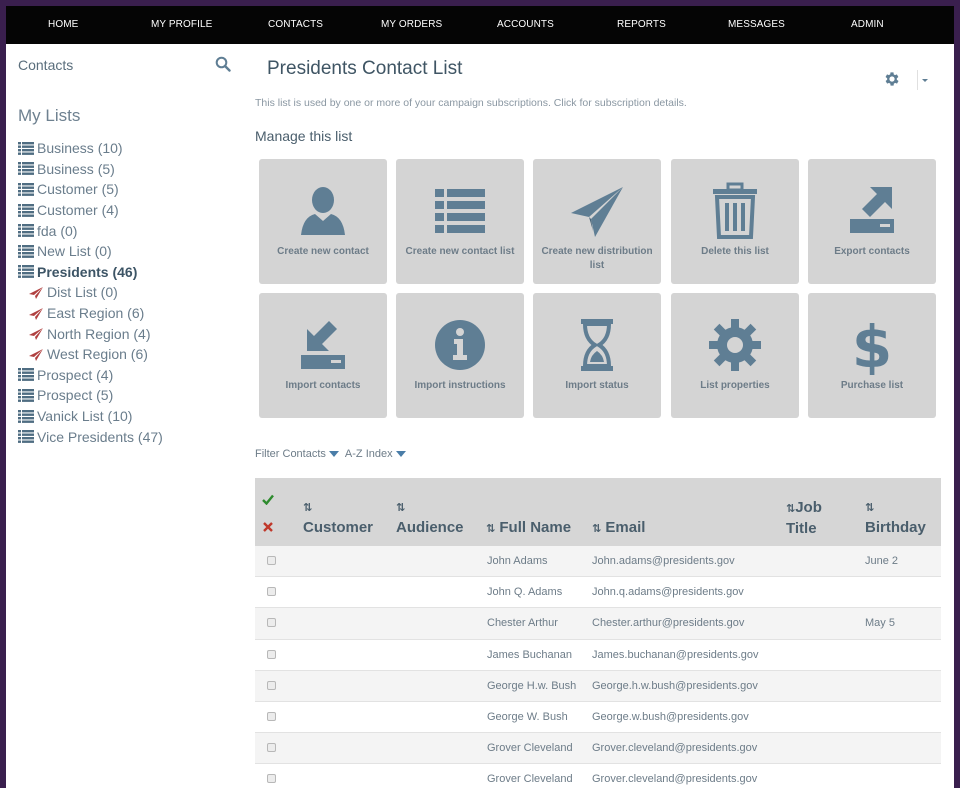 The height and width of the screenshot is (788, 960). What do you see at coordinates (735, 221) in the screenshot?
I see `delete-list-button: Delete this list` at bounding box center [735, 221].